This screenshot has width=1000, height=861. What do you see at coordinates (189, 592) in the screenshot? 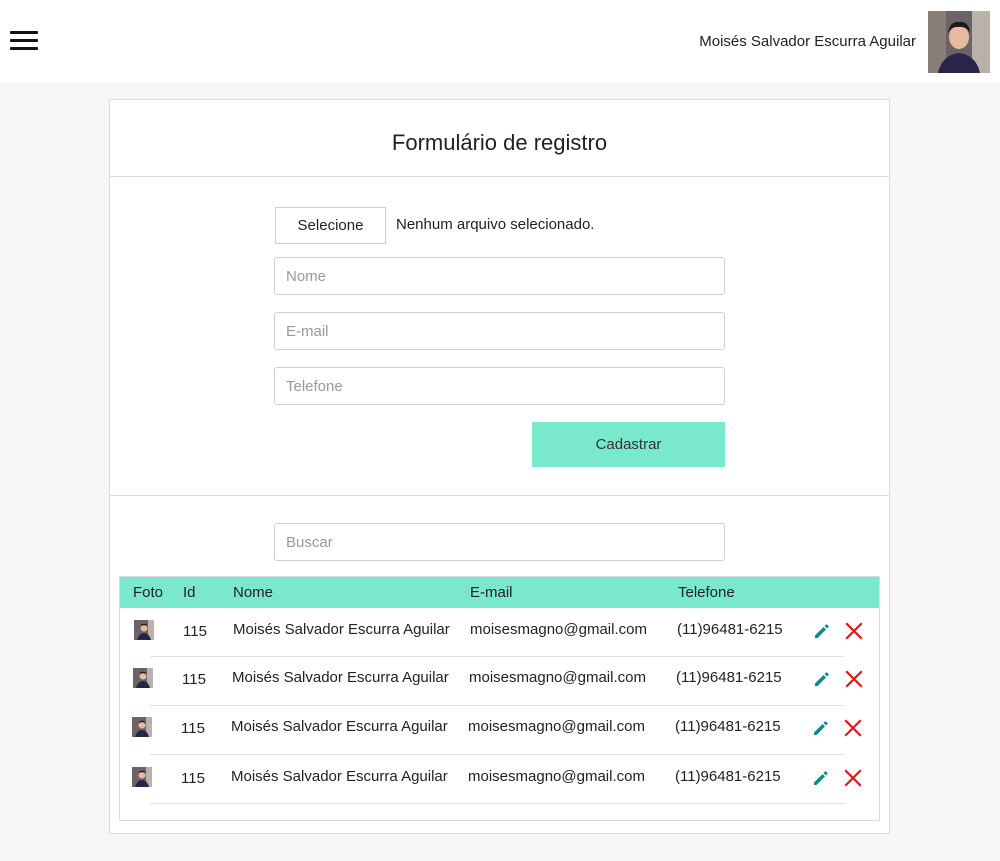
I see `header-id: Id` at bounding box center [189, 592].